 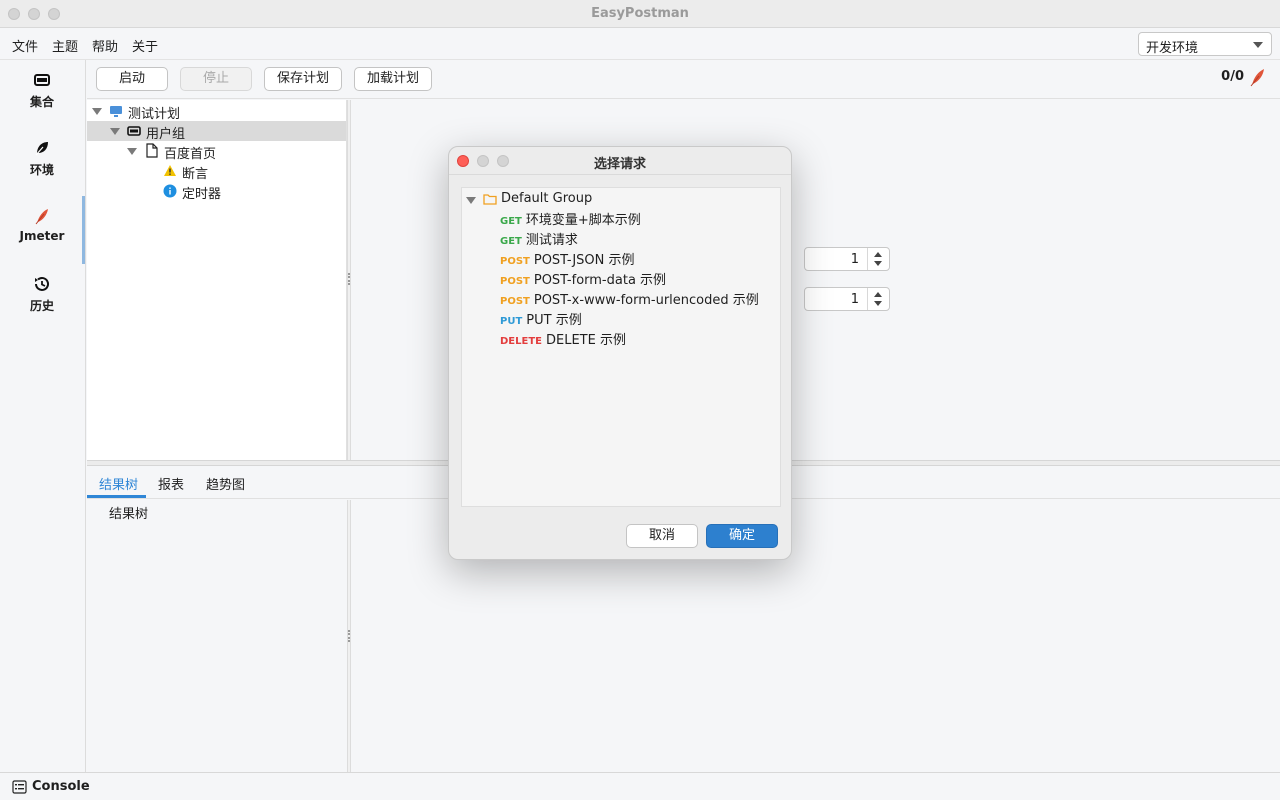 What do you see at coordinates (619, 164) in the screenshot?
I see `dialog-title: 选择请求` at bounding box center [619, 164].